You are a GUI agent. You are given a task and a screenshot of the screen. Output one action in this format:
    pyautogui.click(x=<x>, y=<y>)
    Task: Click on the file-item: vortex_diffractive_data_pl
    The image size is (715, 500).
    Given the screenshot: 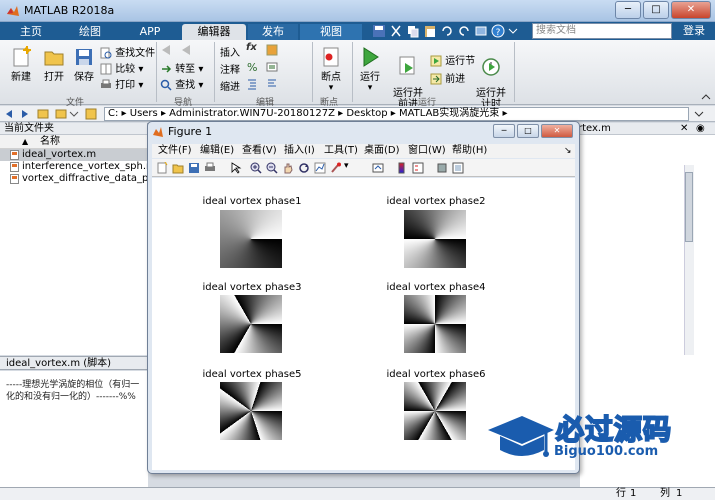 What is the action you would take?
    pyautogui.click(x=75, y=179)
    